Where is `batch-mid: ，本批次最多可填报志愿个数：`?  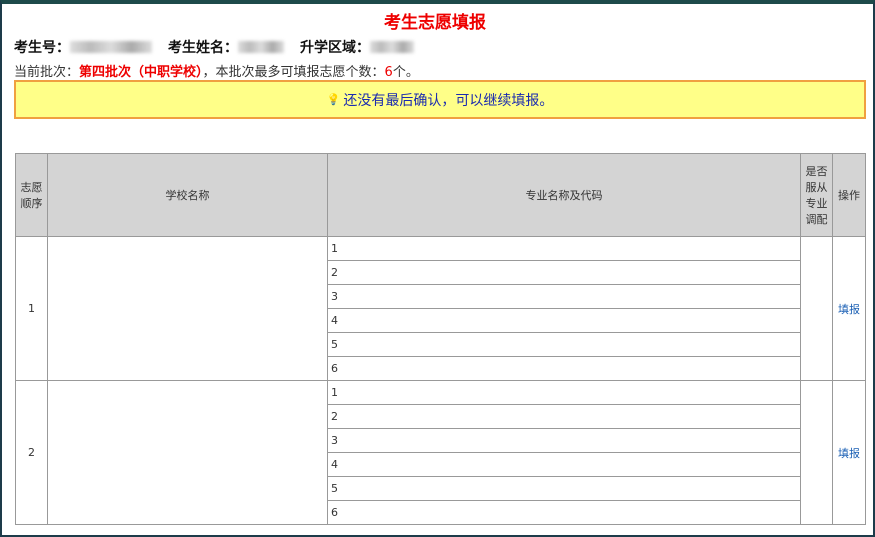
batch-mid: ，本批次最多可填报志愿个数： is located at coordinates (293, 72).